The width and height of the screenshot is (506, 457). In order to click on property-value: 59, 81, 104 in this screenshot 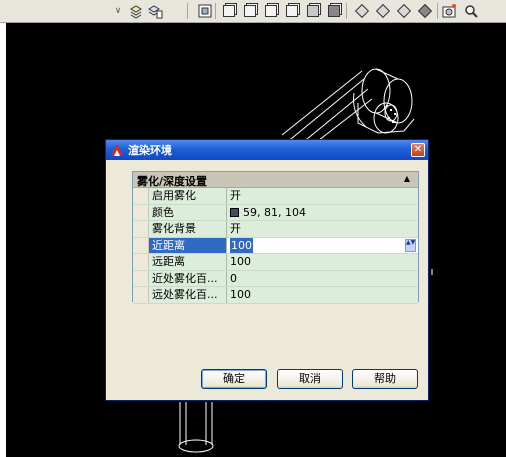, I will do `click(322, 212)`.